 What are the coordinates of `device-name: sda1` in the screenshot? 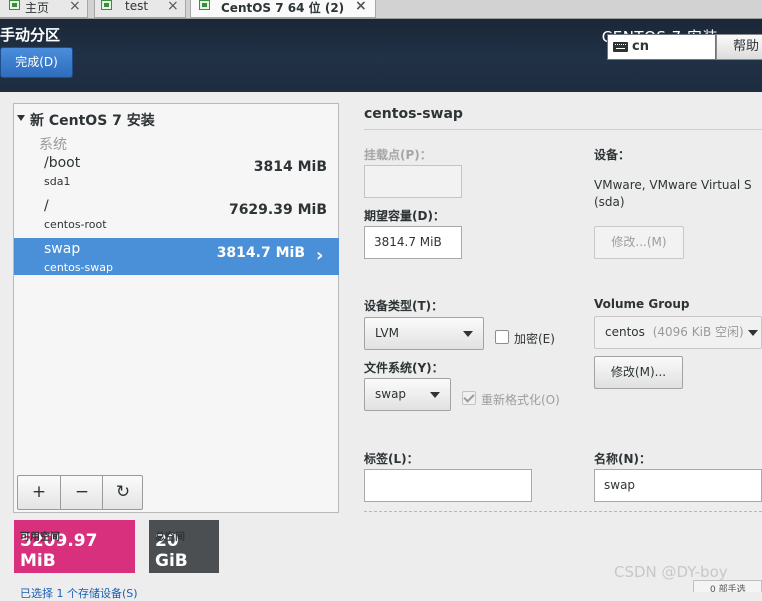 It's located at (57, 181).